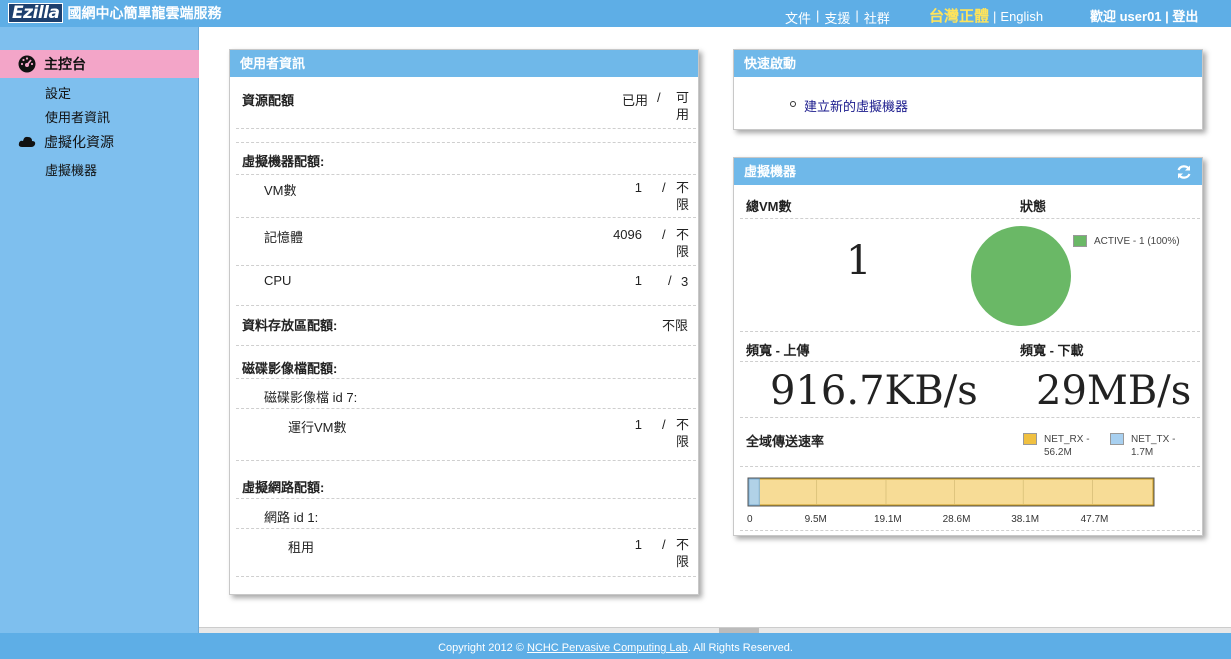 This screenshot has height=659, width=1231. I want to click on lab-link: NCHC Pervasive Computing Lab, so click(607, 648).